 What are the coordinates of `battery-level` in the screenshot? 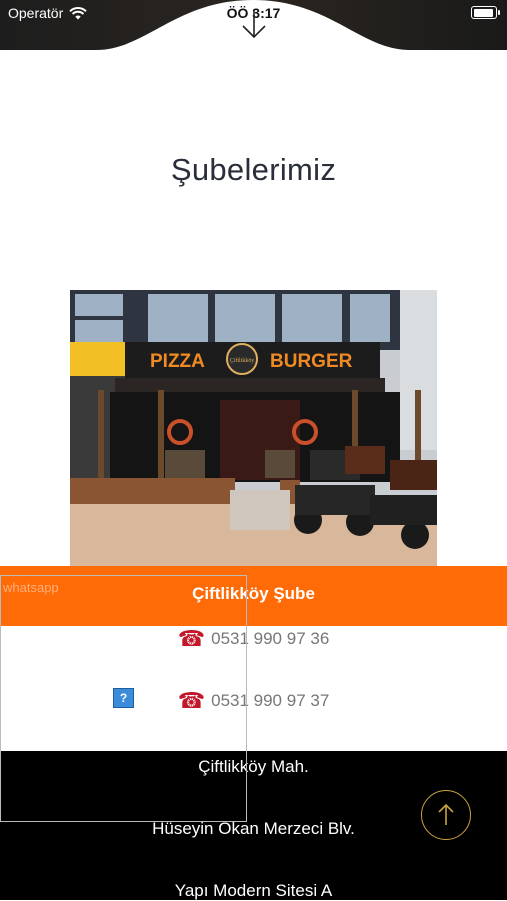 It's located at (483, 12).